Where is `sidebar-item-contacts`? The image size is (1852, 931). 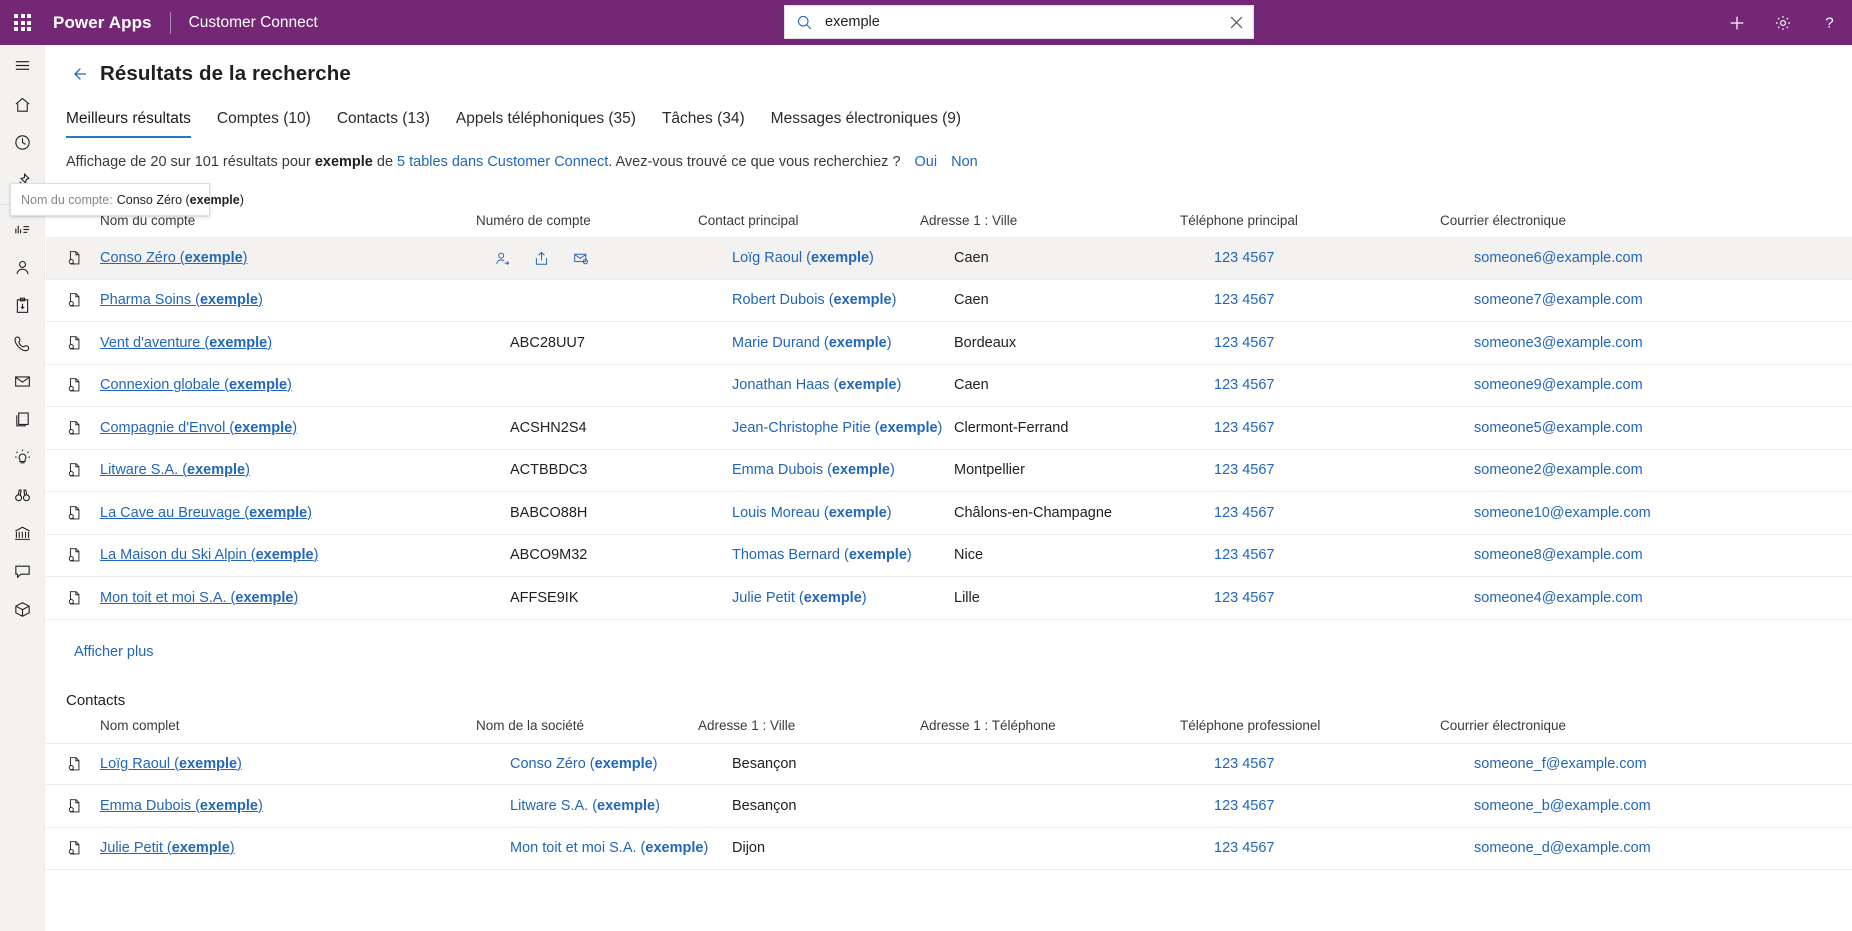
sidebar-item-contacts is located at coordinates (22, 267).